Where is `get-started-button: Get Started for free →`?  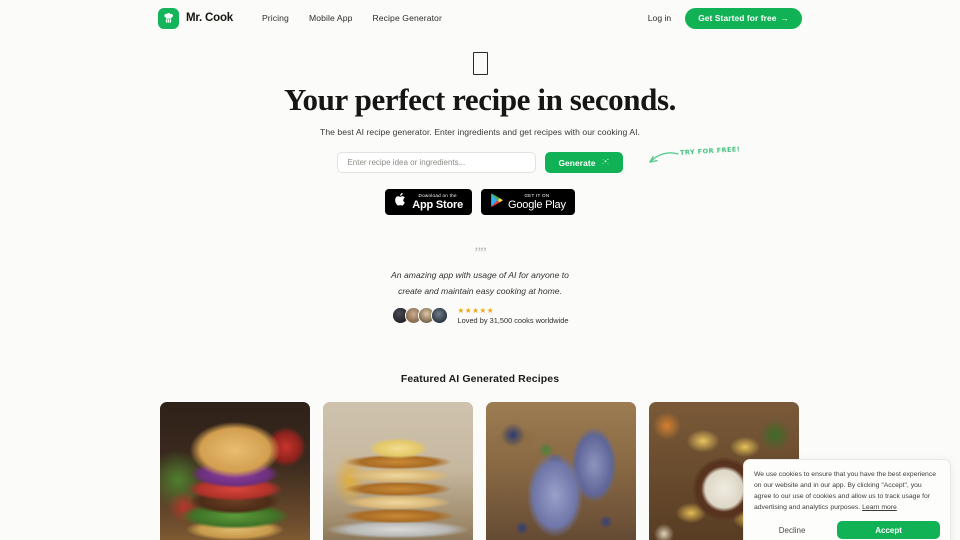
get-started-button: Get Started for free → is located at coordinates (743, 18).